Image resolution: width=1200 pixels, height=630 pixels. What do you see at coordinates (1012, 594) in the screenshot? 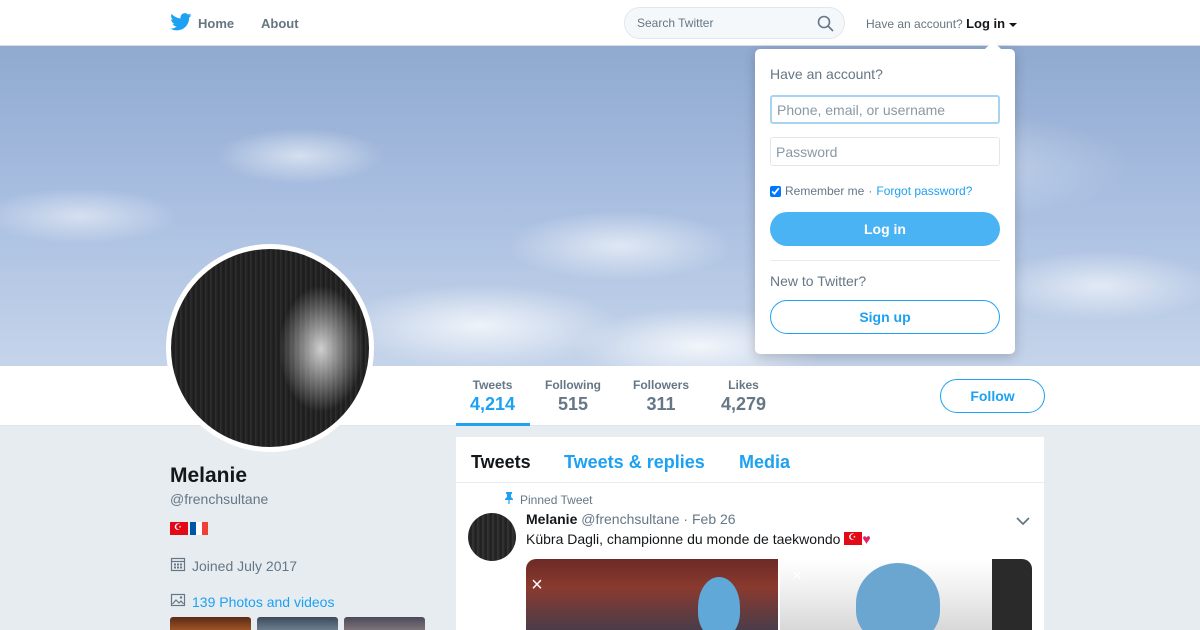
I see `photo-background-shape` at bounding box center [1012, 594].